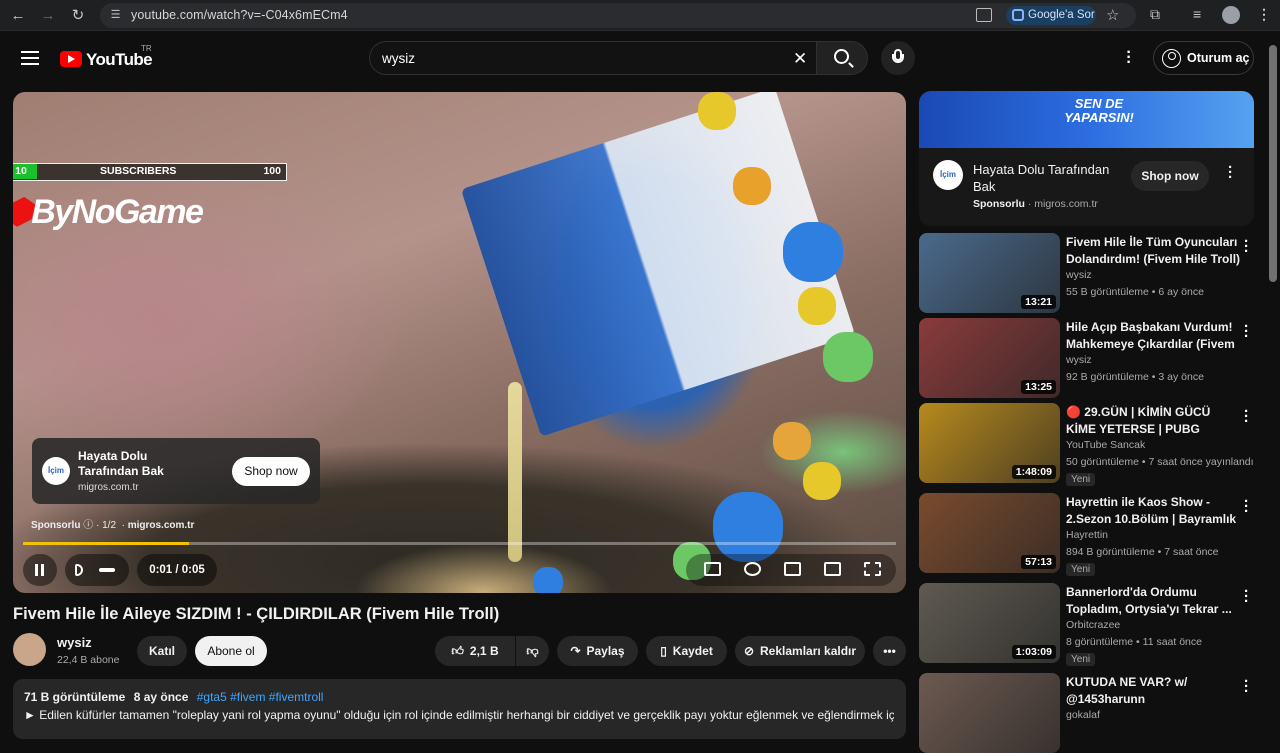  I want to click on sidebar-shop-now-button: Shop now, so click(1170, 176).